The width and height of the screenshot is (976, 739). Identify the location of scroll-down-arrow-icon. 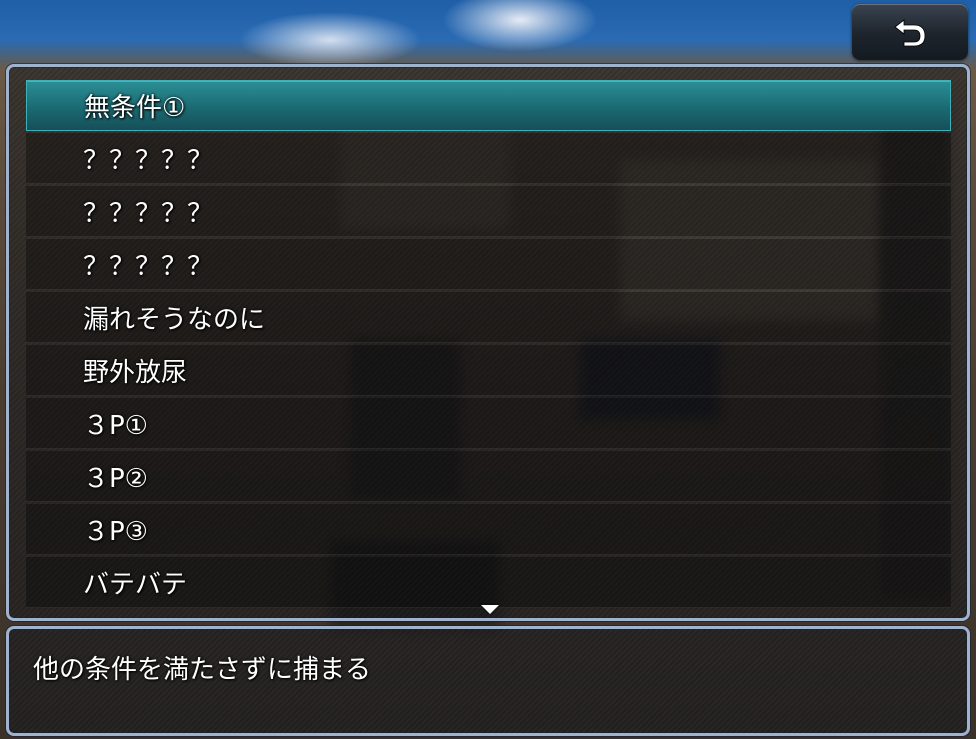
(490, 609).